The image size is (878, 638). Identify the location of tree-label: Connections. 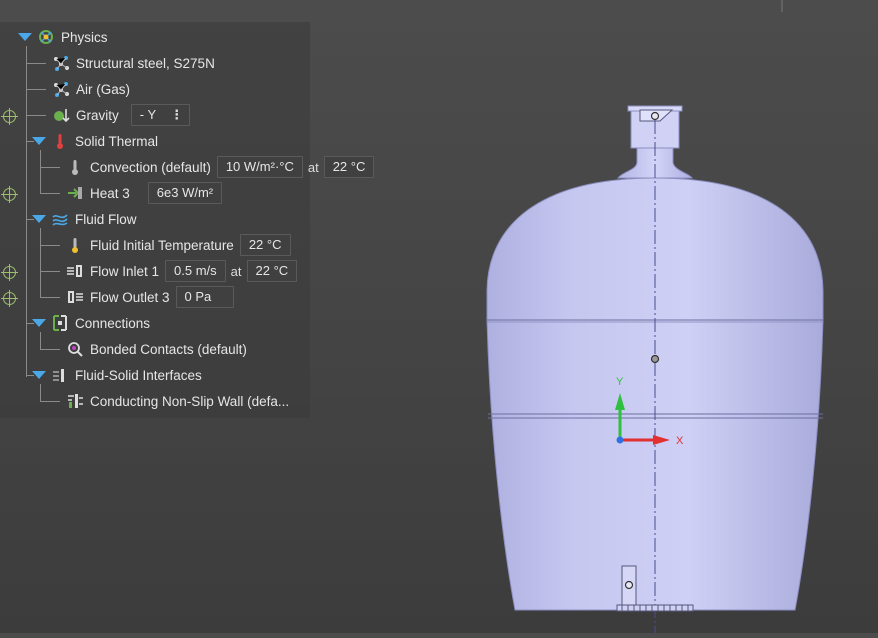
(113, 323).